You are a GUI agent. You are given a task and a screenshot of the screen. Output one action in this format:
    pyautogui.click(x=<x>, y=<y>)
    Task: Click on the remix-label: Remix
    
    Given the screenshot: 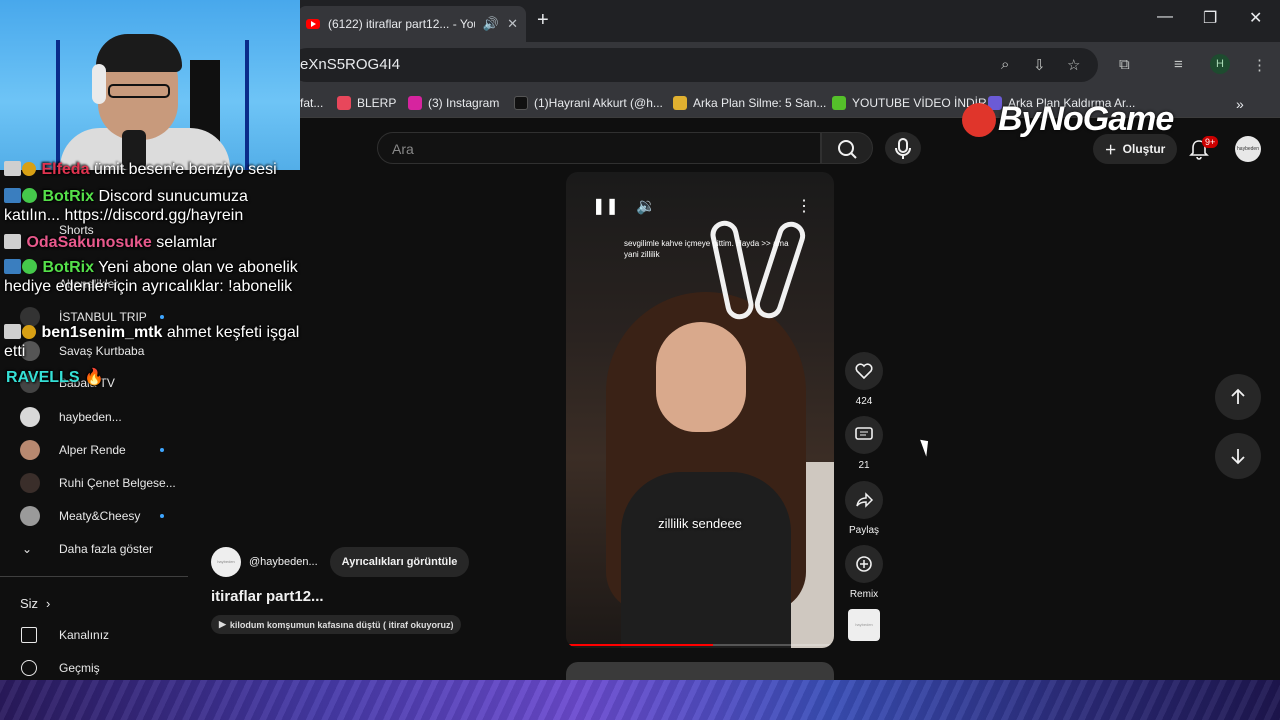 What is the action you would take?
    pyautogui.click(x=864, y=594)
    